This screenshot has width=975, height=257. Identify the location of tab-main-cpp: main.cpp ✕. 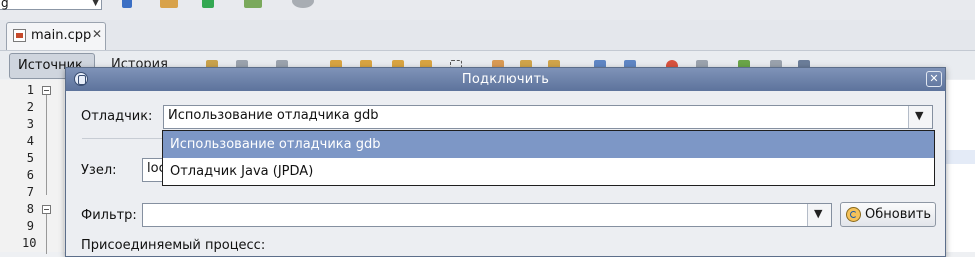
(56, 36).